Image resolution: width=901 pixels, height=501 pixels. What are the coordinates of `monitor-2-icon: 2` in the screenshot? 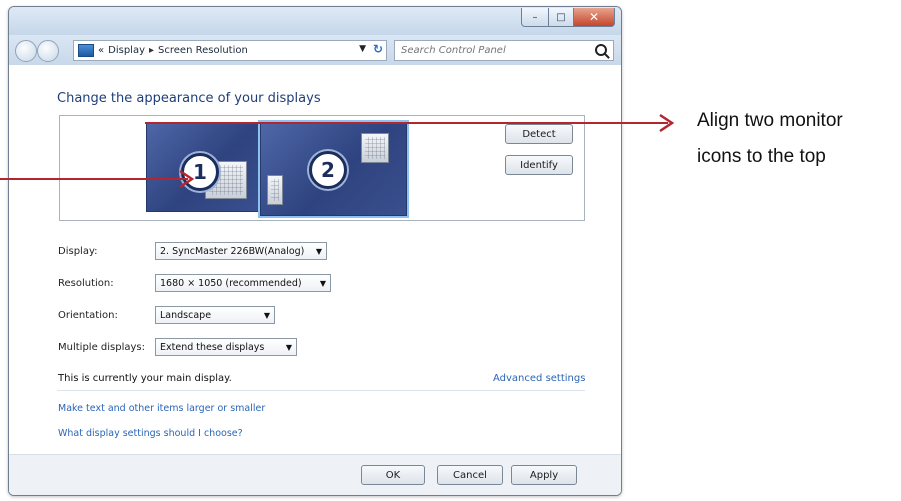 It's located at (333, 169).